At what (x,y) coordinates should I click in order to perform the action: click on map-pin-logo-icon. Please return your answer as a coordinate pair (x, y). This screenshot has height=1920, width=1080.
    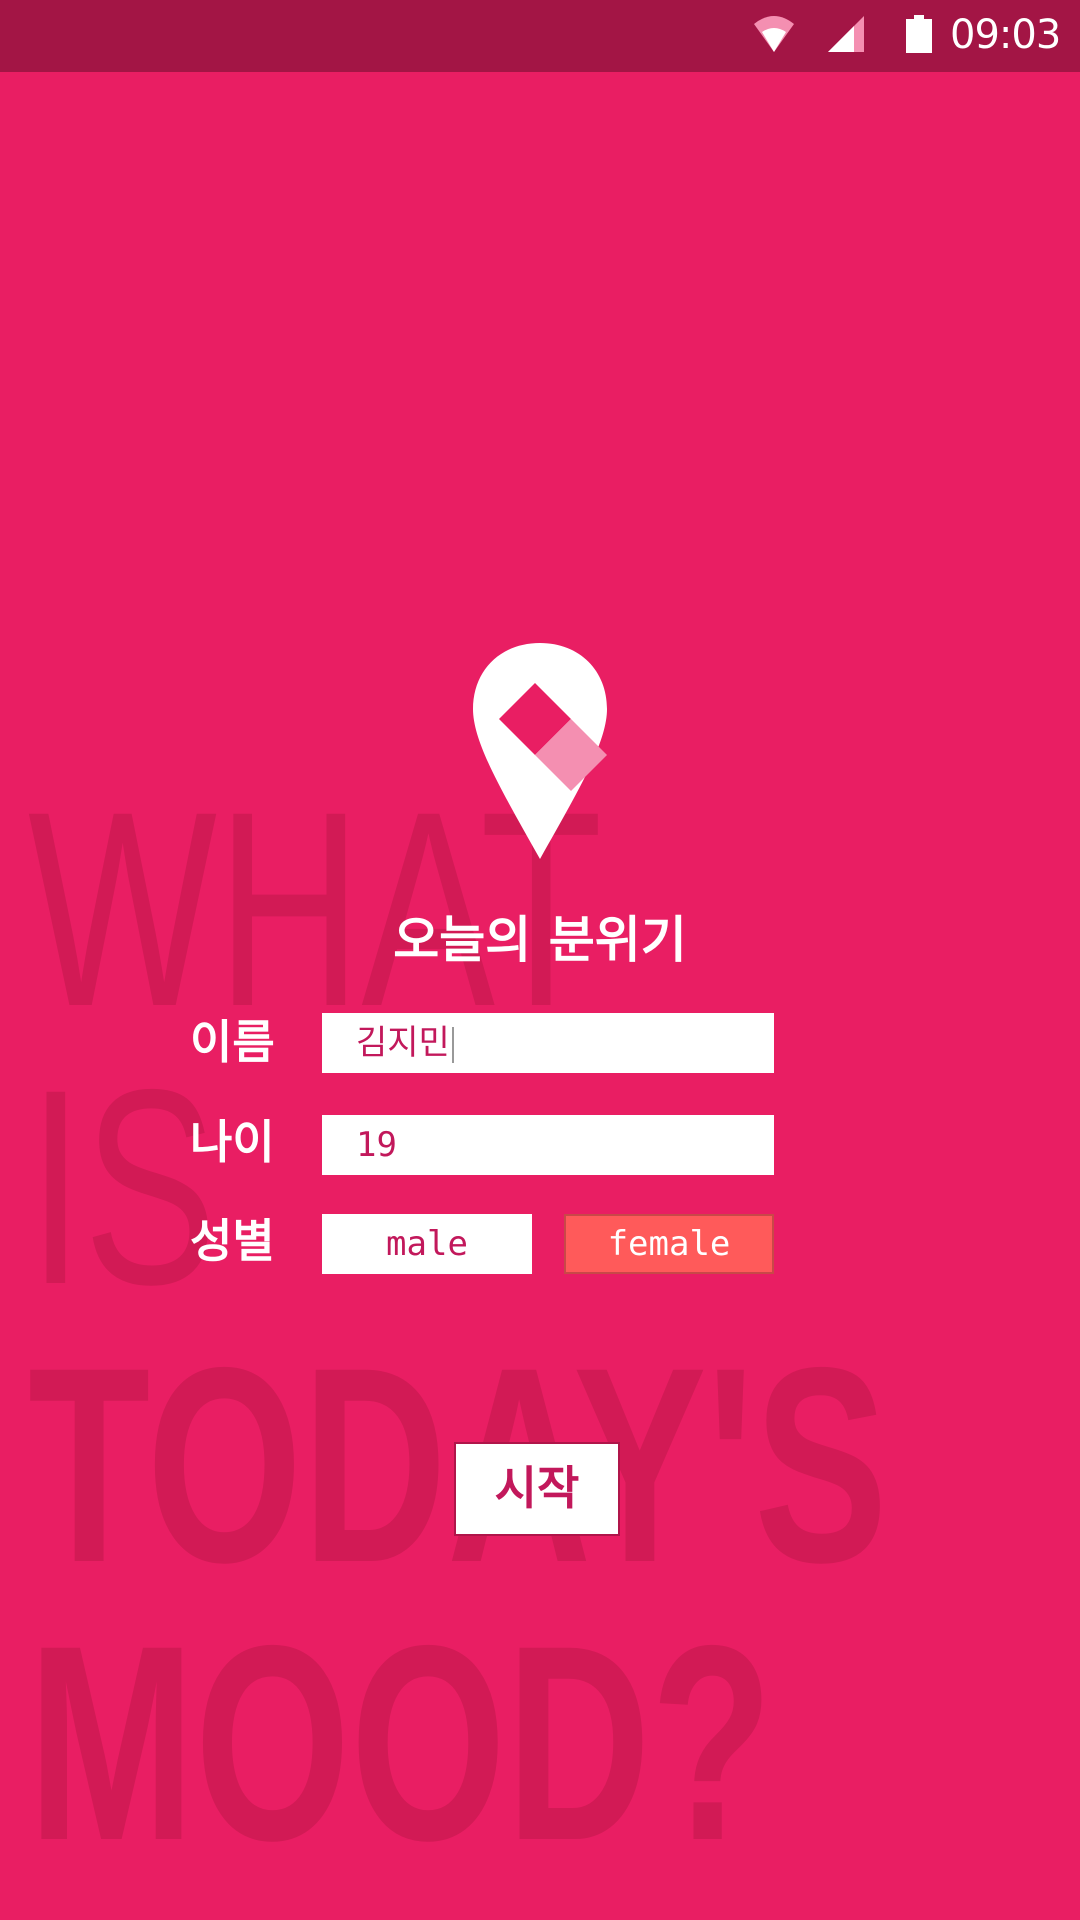
    Looking at the image, I should click on (540, 751).